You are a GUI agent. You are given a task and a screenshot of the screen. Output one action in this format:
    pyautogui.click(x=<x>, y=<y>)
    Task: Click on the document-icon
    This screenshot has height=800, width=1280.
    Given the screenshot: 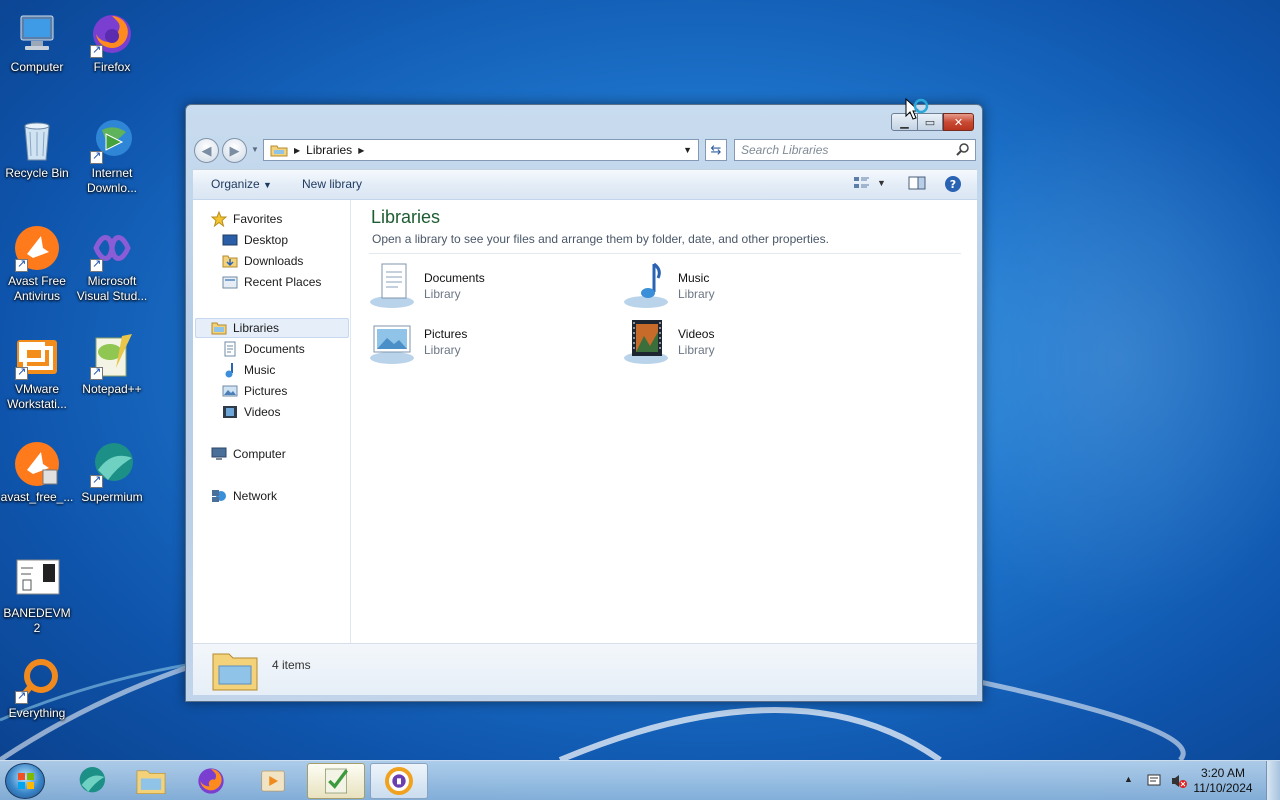 What is the action you would take?
    pyautogui.click(x=37, y=580)
    